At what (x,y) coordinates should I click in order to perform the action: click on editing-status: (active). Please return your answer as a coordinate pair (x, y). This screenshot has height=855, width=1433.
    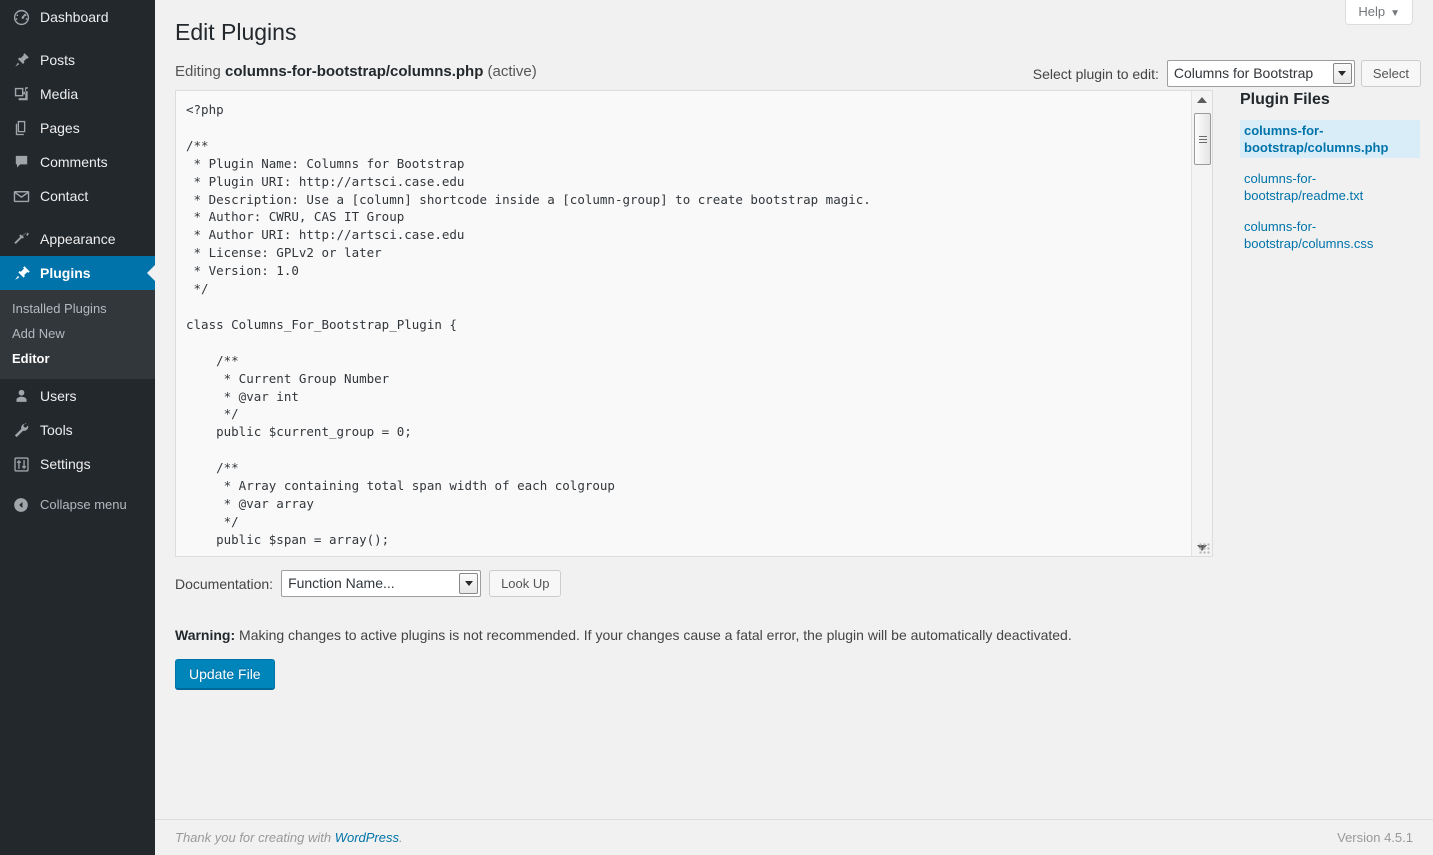
    Looking at the image, I should click on (512, 71).